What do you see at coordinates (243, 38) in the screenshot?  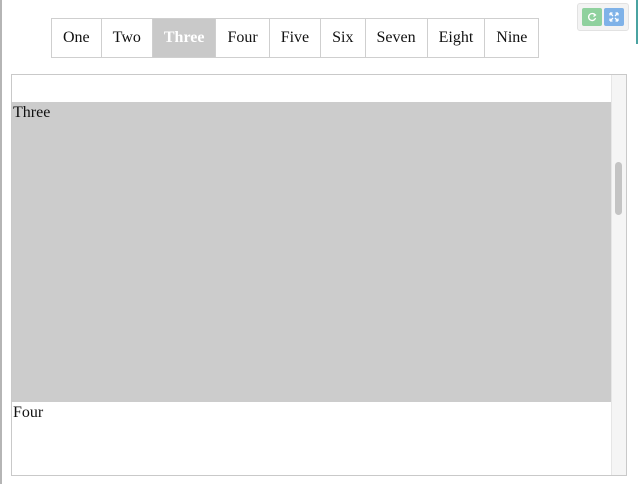 I see `tab-four: Four` at bounding box center [243, 38].